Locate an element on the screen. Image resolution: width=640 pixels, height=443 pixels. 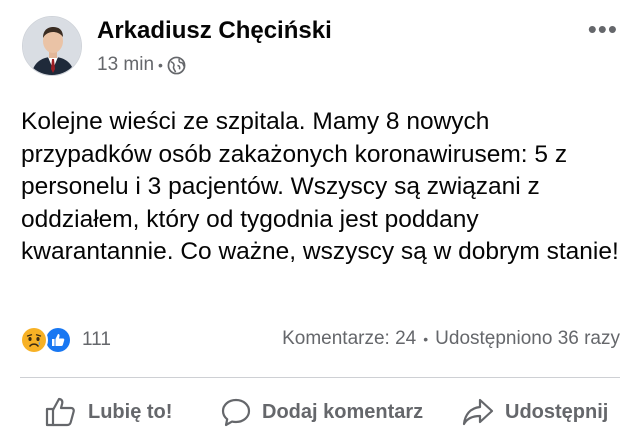
divider is located at coordinates (320, 377).